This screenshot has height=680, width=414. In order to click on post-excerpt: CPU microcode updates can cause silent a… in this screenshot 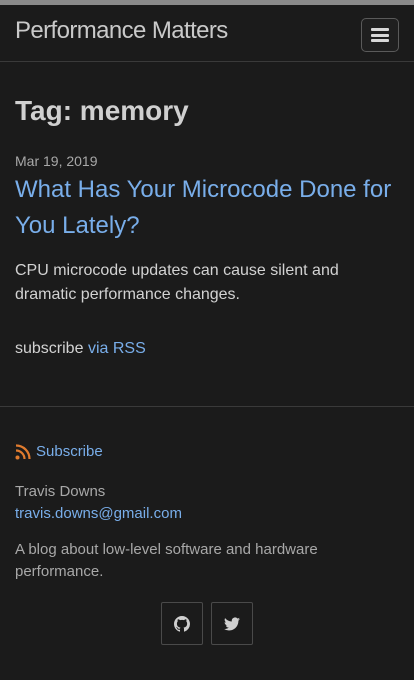, I will do `click(177, 282)`.